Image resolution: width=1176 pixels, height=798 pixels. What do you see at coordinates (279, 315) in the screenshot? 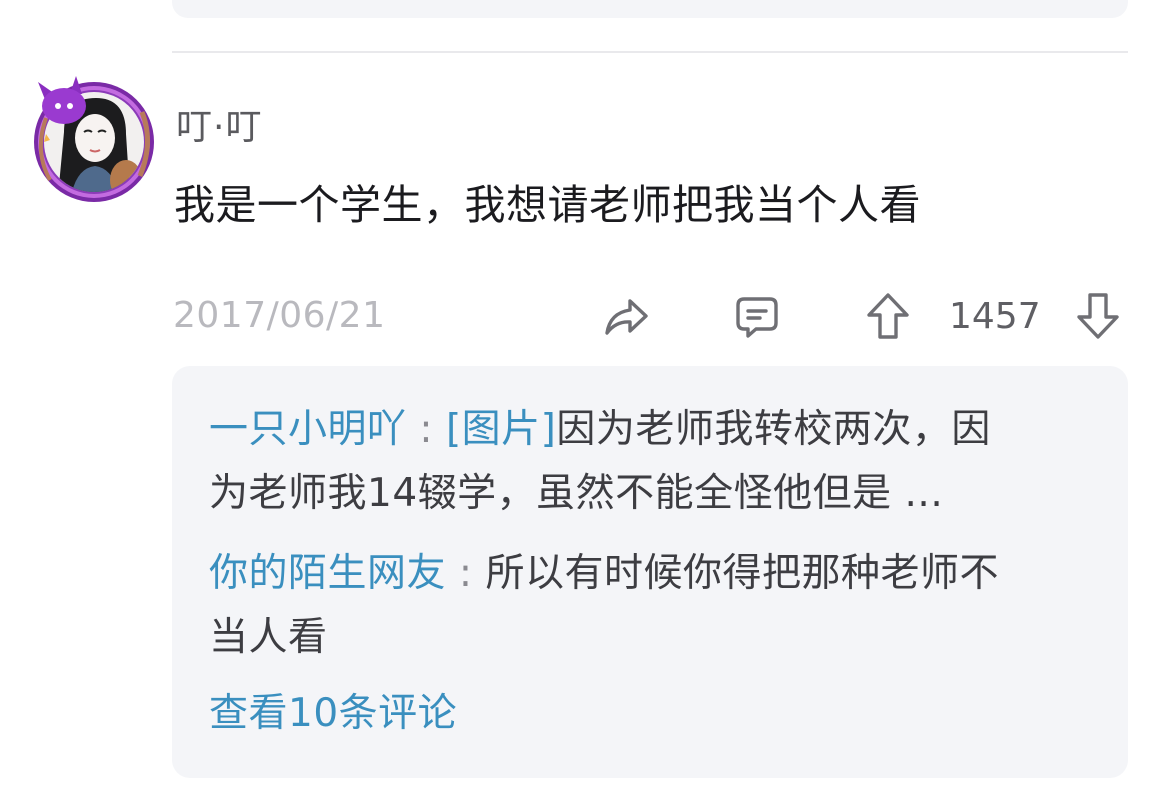
I see `comment-date: 2017/06/21` at bounding box center [279, 315].